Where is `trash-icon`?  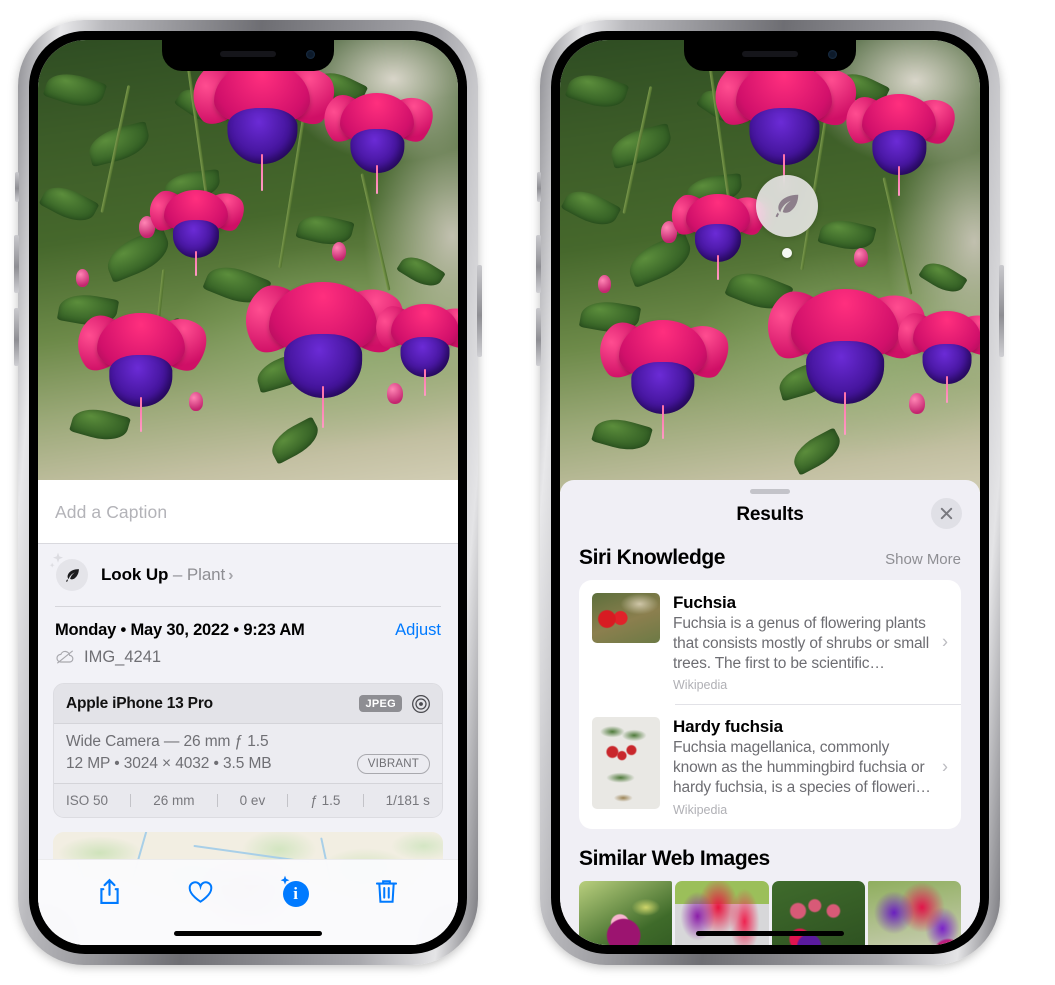 trash-icon is located at coordinates (386, 892).